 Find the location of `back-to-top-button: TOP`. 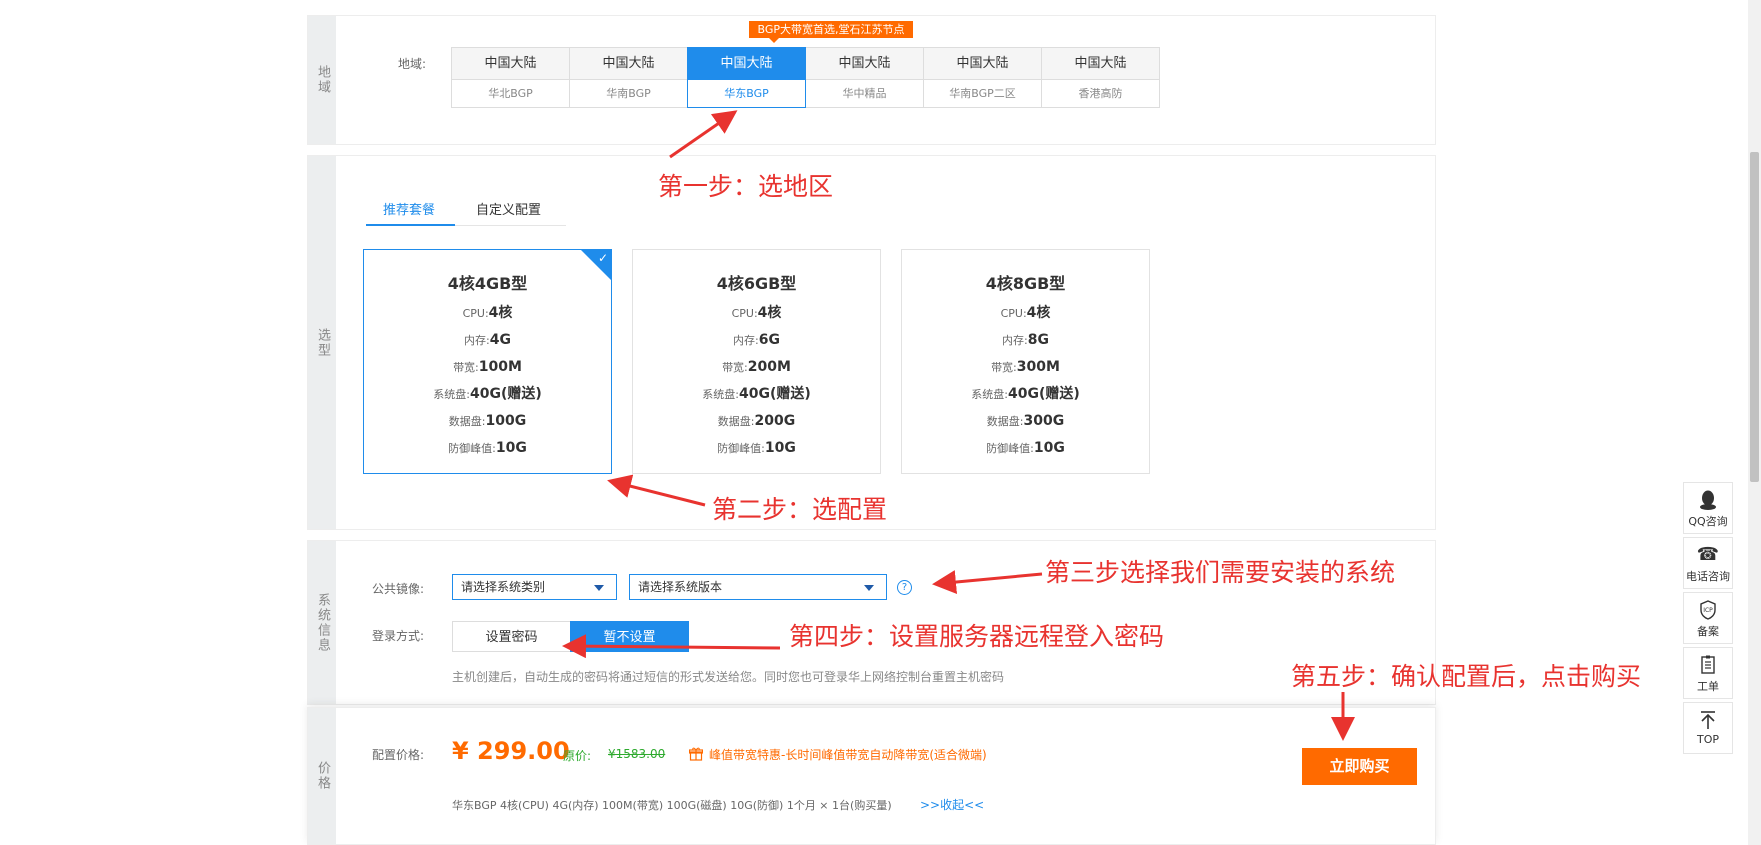

back-to-top-button: TOP is located at coordinates (1708, 728).